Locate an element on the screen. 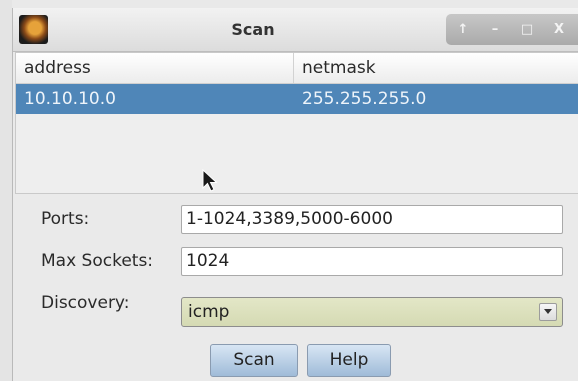  window-controls: ↑ – □ X is located at coordinates (512, 29).